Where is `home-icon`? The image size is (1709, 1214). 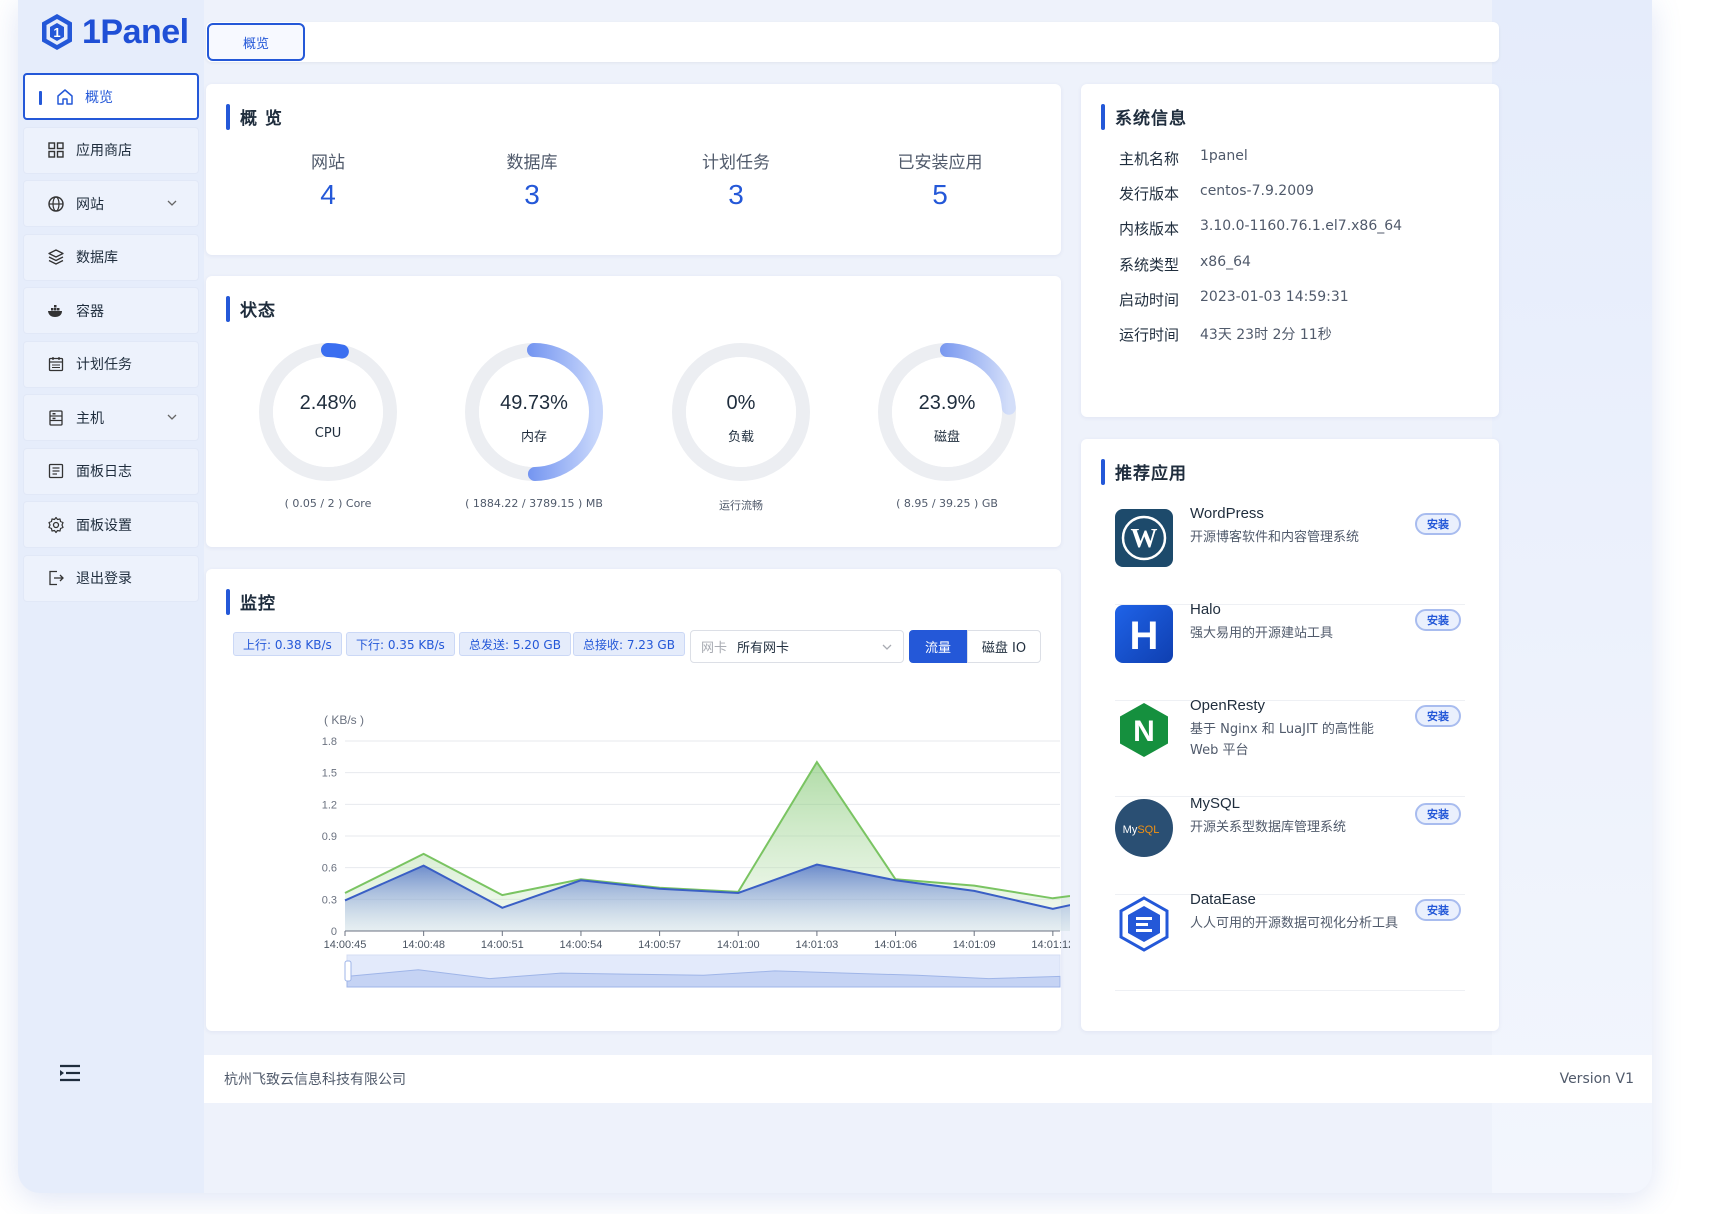
home-icon is located at coordinates (65, 97).